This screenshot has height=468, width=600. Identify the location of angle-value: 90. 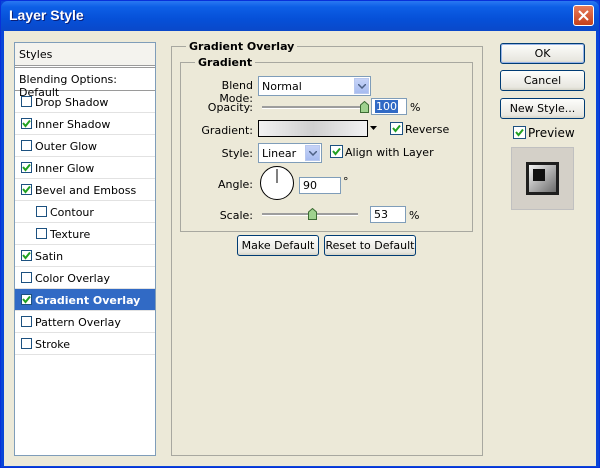
(310, 185).